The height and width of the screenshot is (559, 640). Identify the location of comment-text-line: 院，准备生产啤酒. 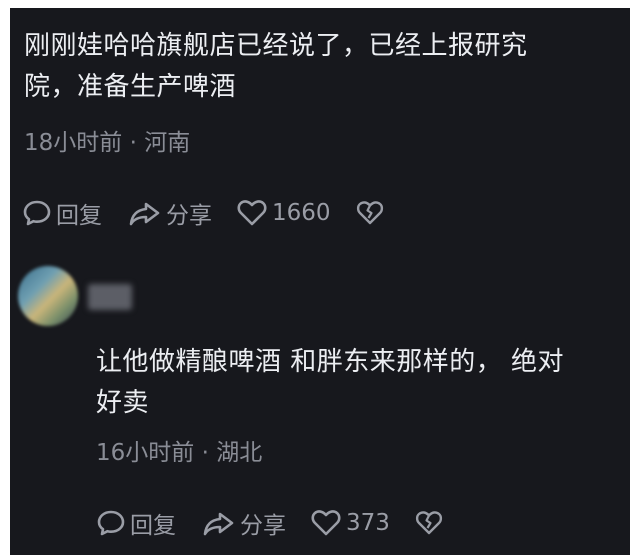
(130, 87).